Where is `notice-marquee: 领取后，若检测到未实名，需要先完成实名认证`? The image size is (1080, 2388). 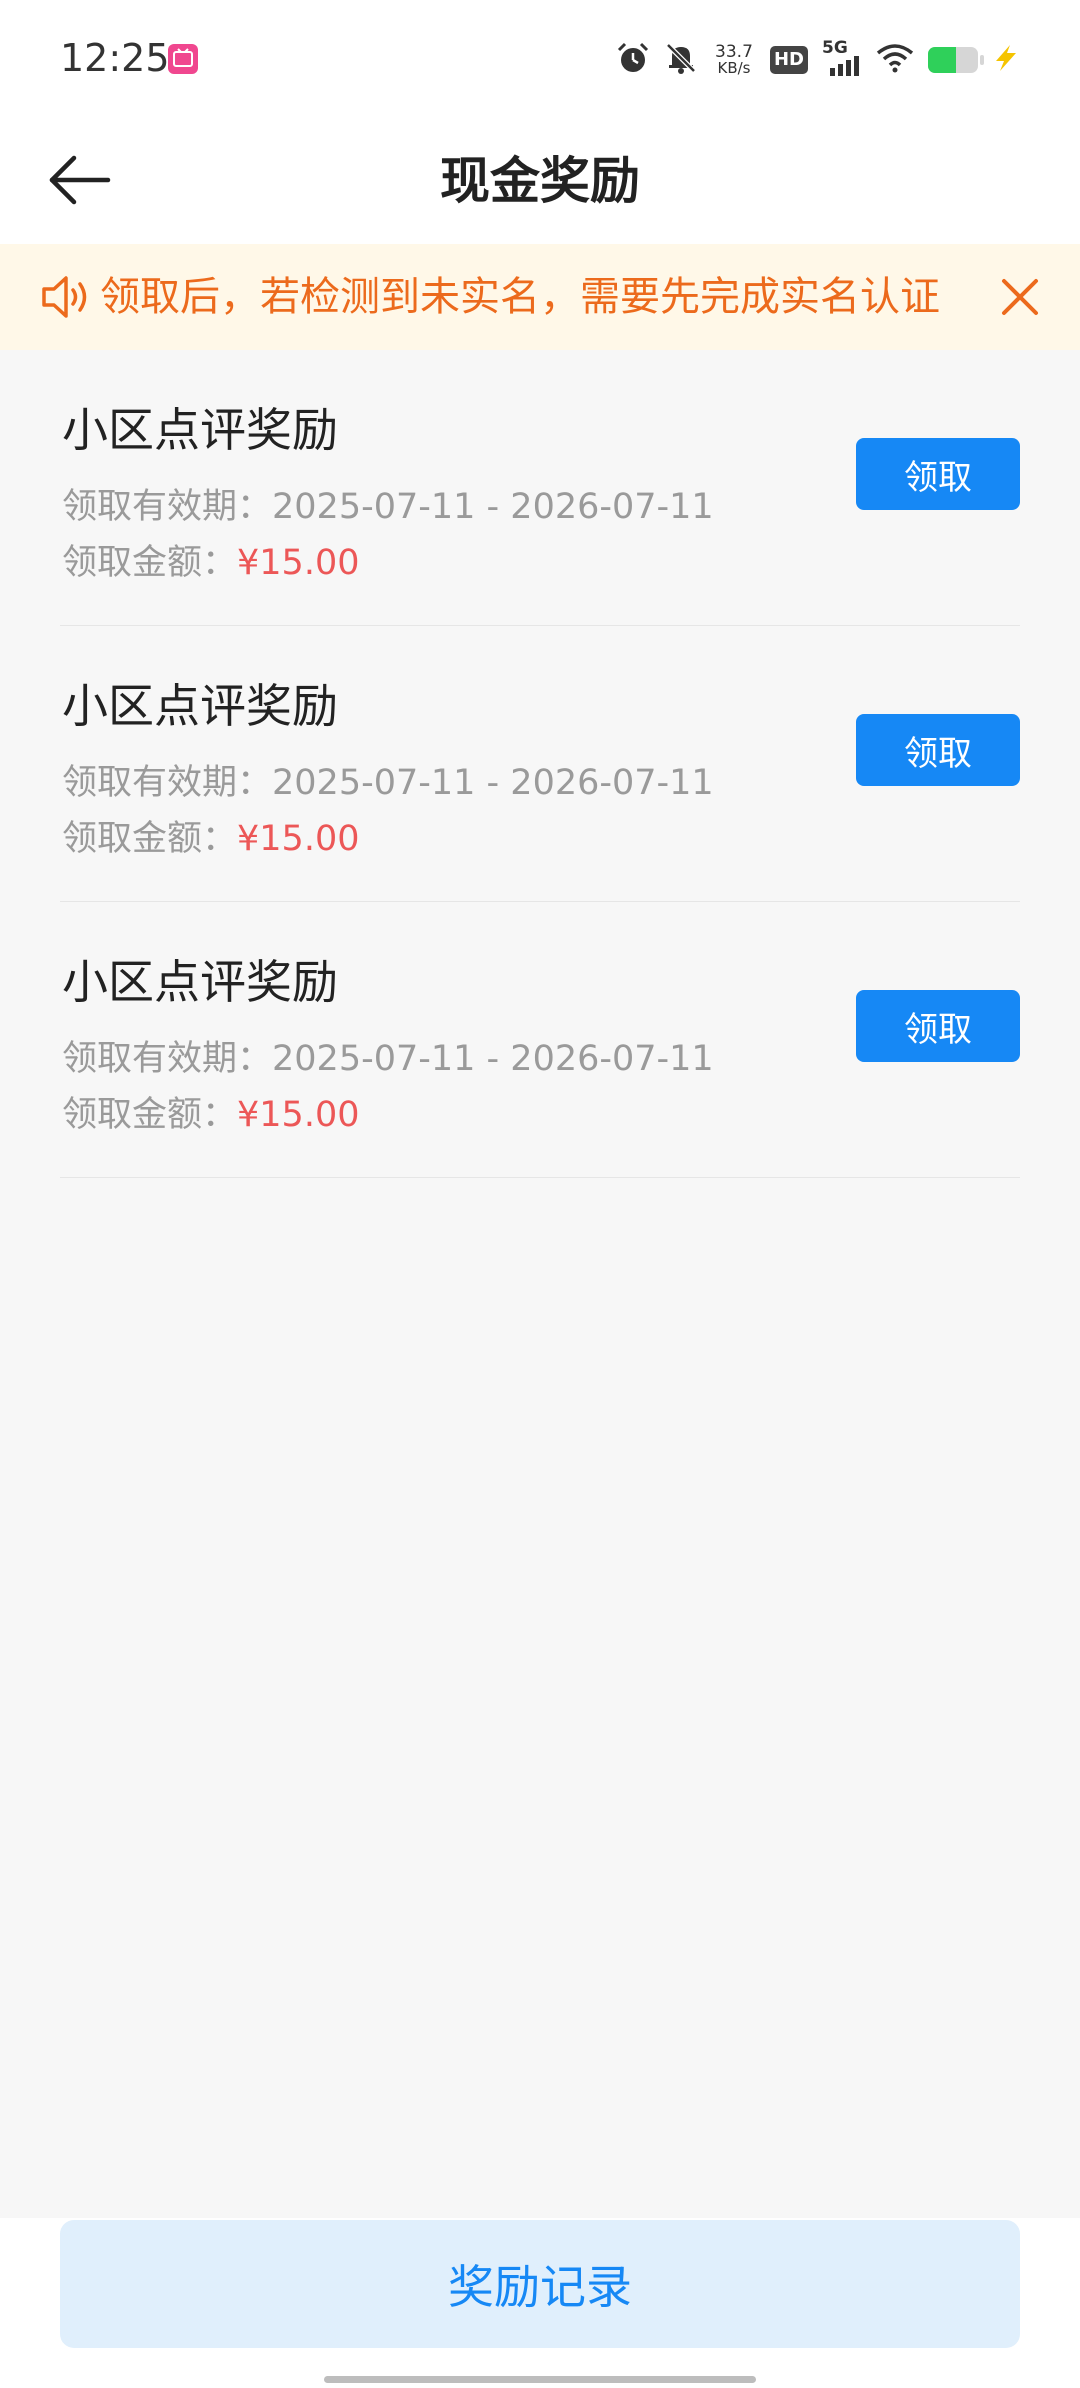 notice-marquee: 领取后，若检测到未实名，需要先完成实名认证 is located at coordinates (522, 297).